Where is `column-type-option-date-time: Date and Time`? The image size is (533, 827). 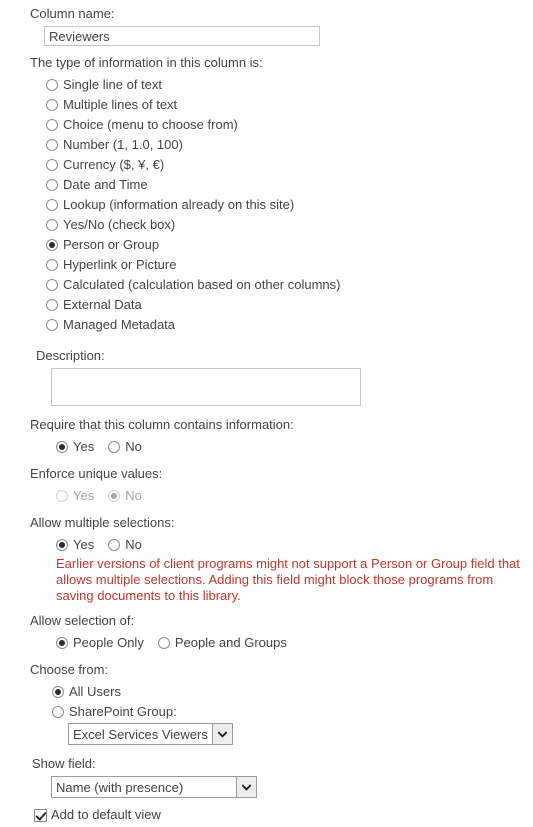 column-type-option-date-time: Date and Time is located at coordinates (289, 185).